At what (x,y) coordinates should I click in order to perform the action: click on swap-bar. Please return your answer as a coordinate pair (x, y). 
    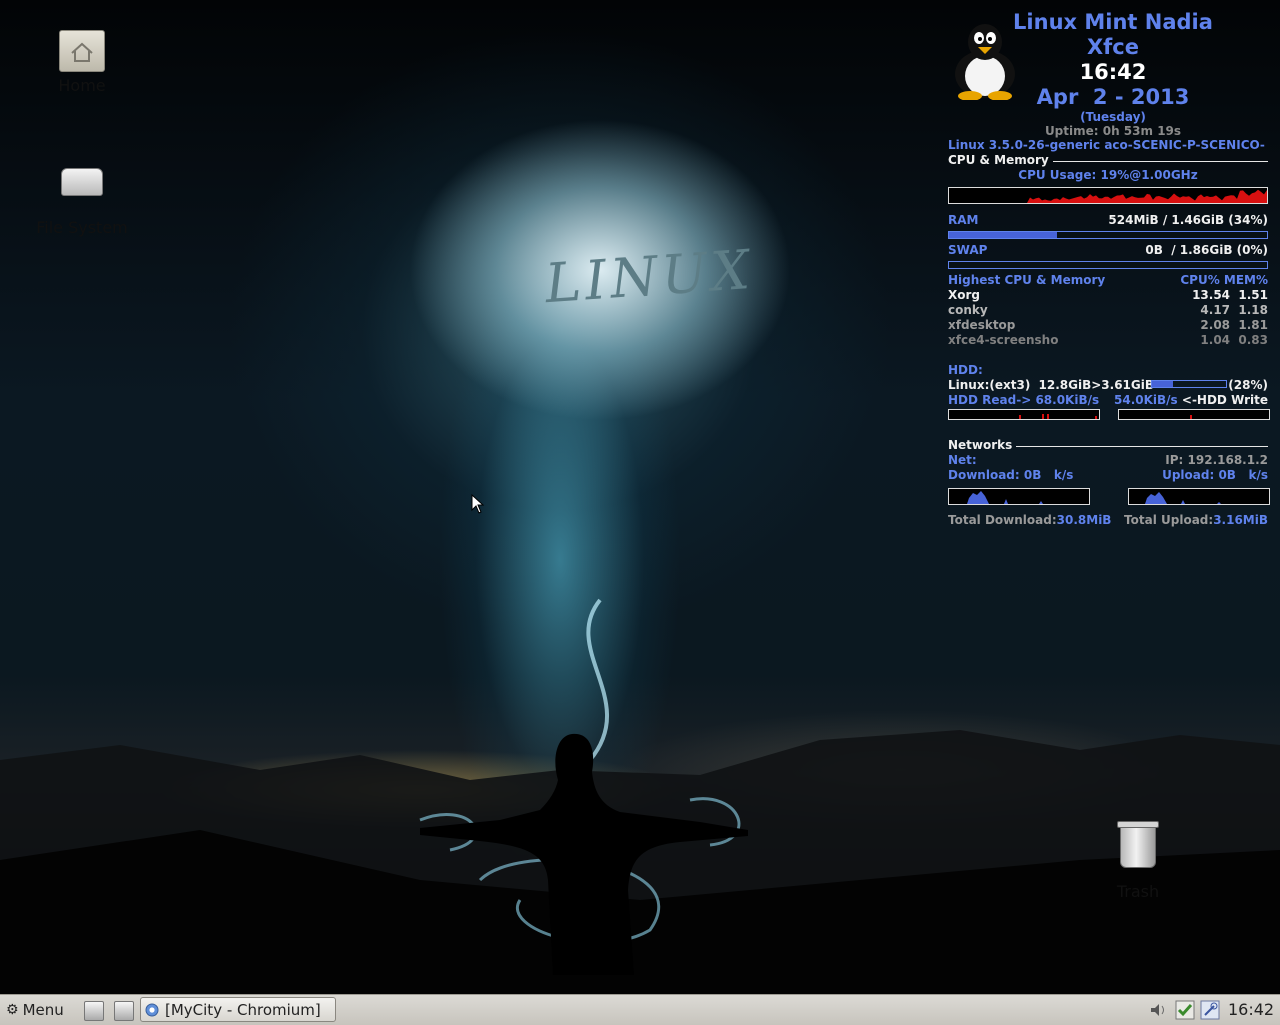
    Looking at the image, I should click on (1108, 265).